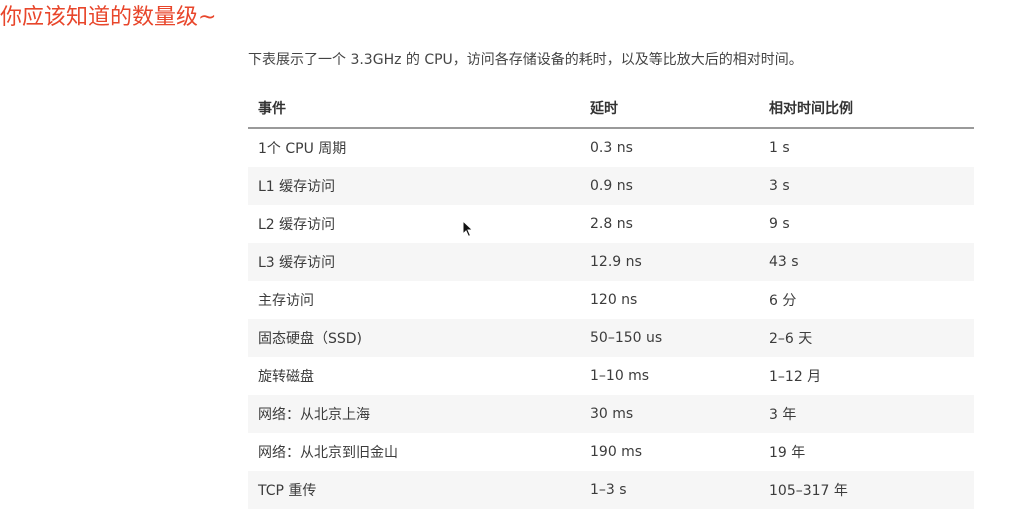  I want to click on cell-relative-time: 1–12 月, so click(795, 377).